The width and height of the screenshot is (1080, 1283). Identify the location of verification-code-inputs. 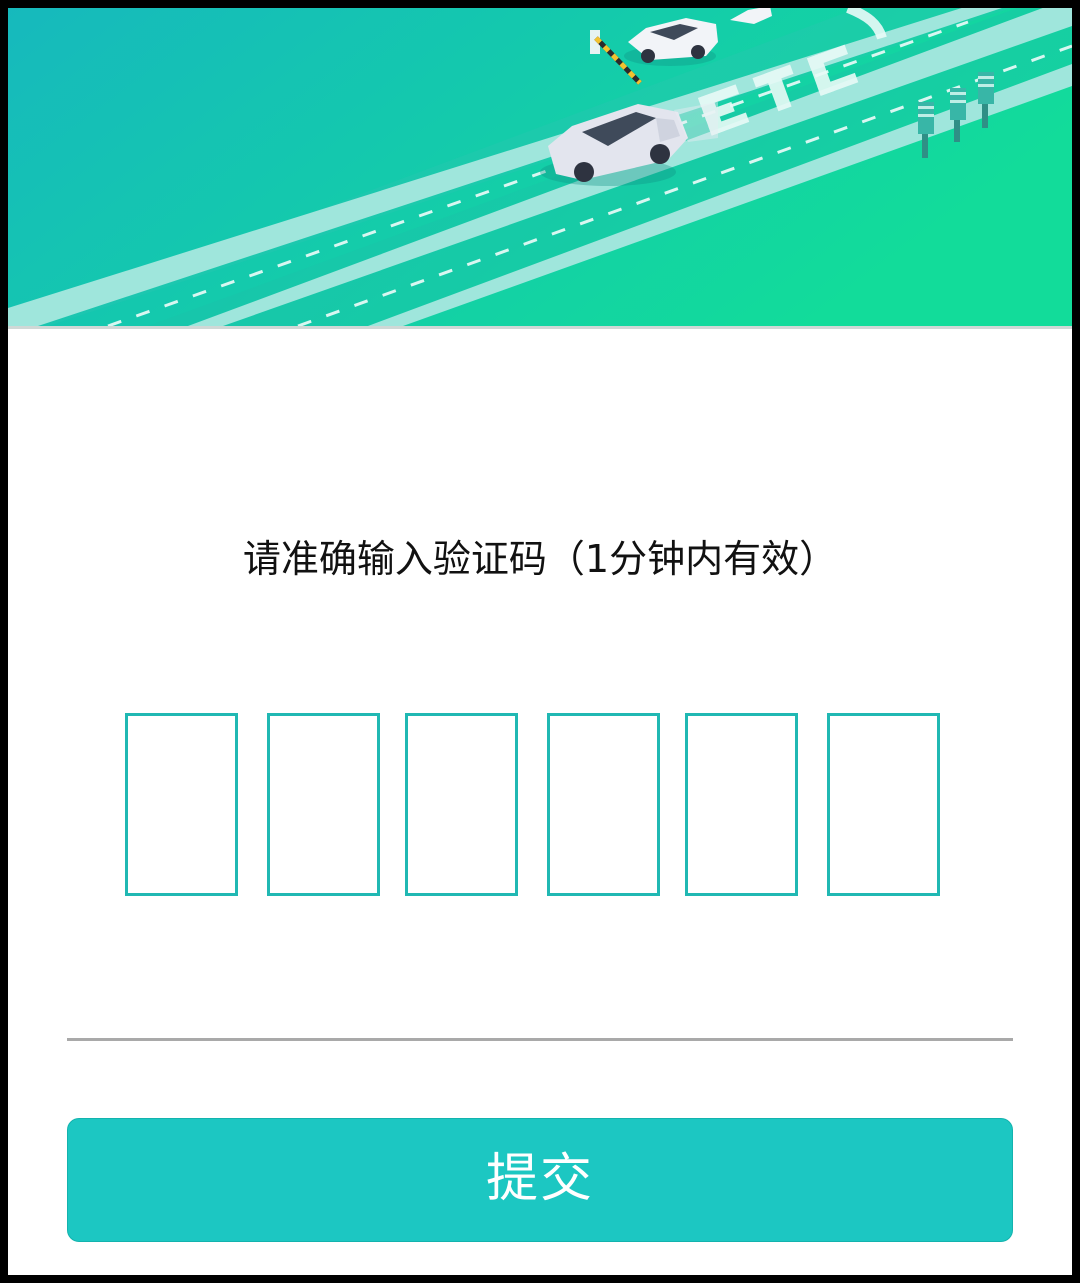
(540, 806).